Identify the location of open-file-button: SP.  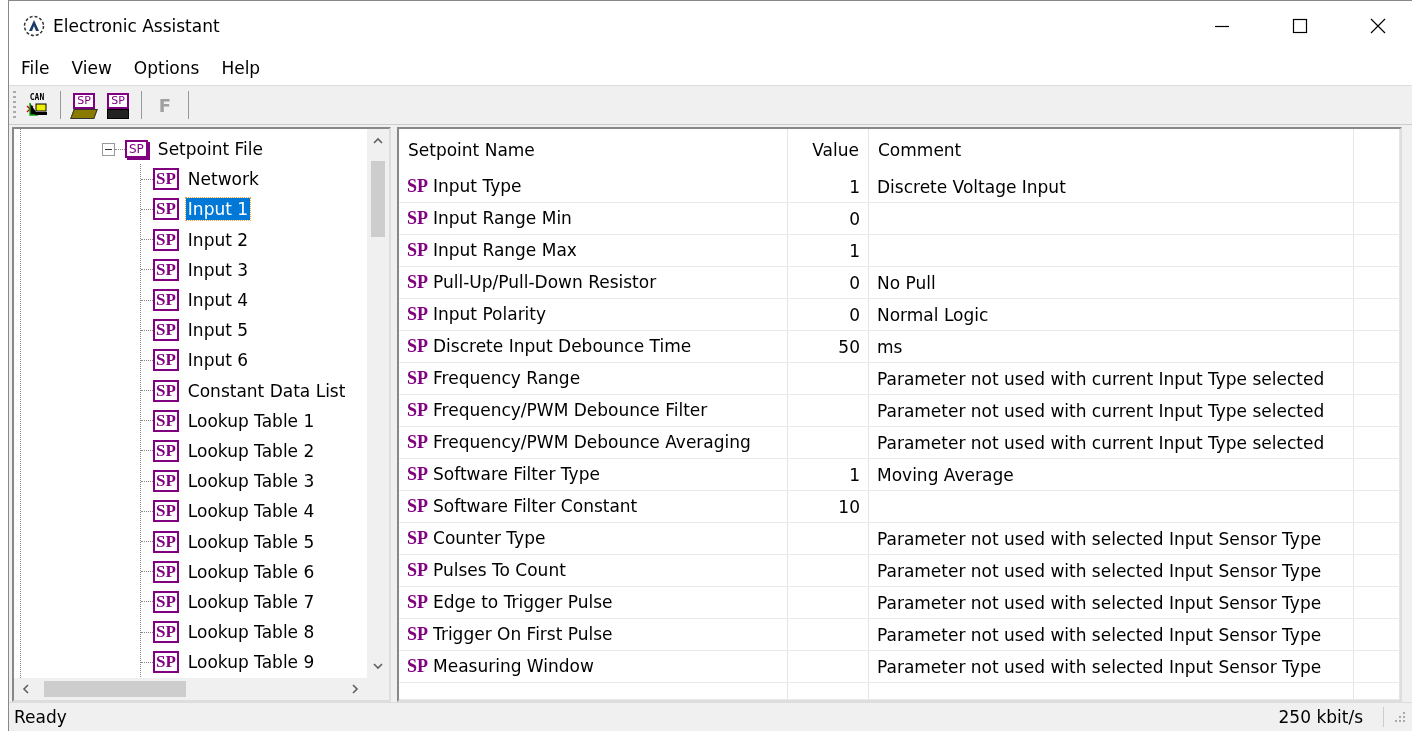
(84, 105).